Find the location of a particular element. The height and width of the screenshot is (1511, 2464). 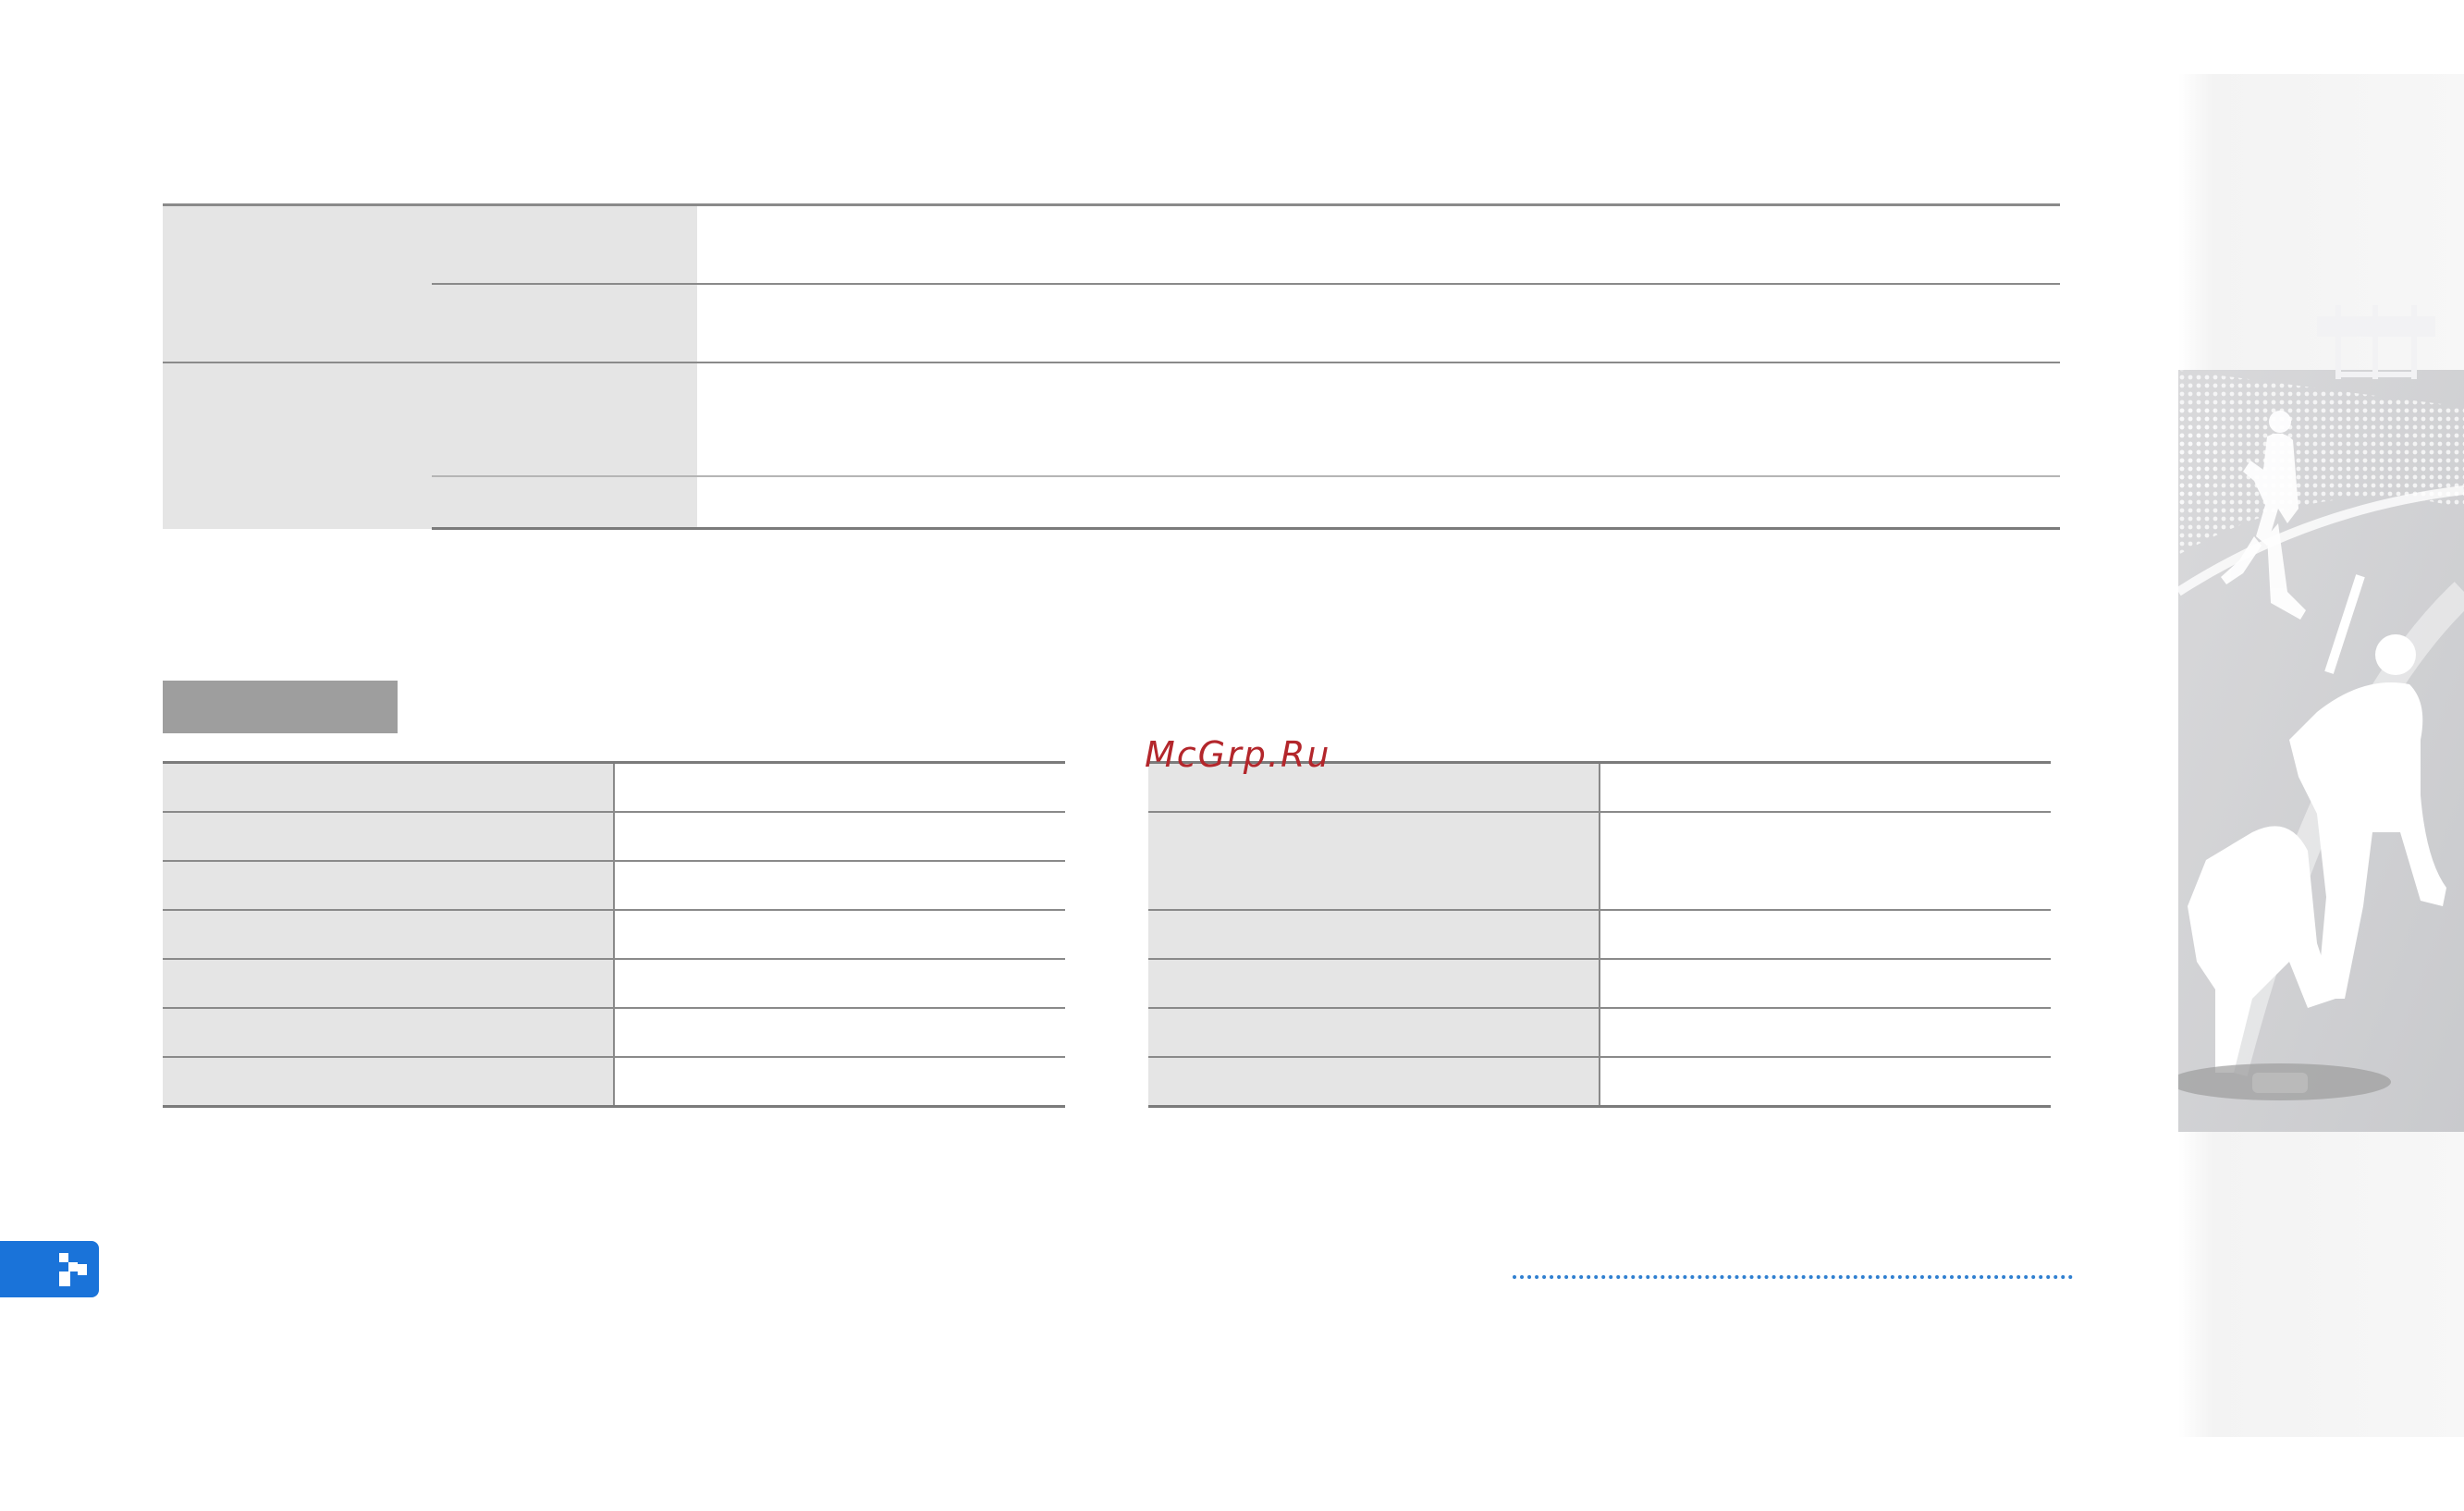

pixel-arrow-icon is located at coordinates (73, 1270).